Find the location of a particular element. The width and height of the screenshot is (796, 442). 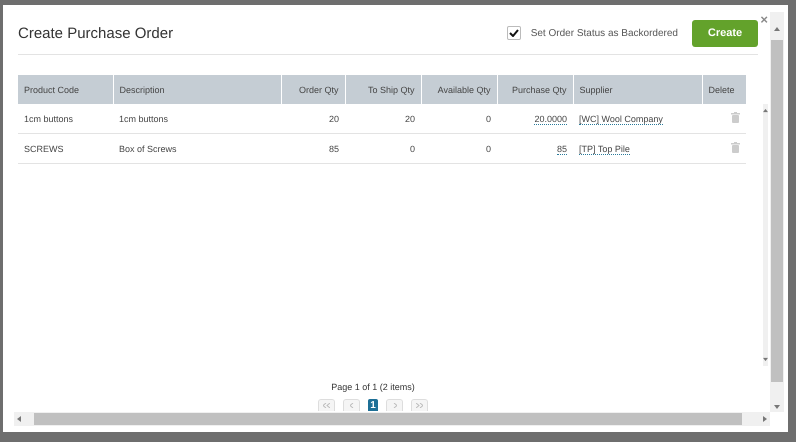

scroll-right-icon is located at coordinates (765, 419).